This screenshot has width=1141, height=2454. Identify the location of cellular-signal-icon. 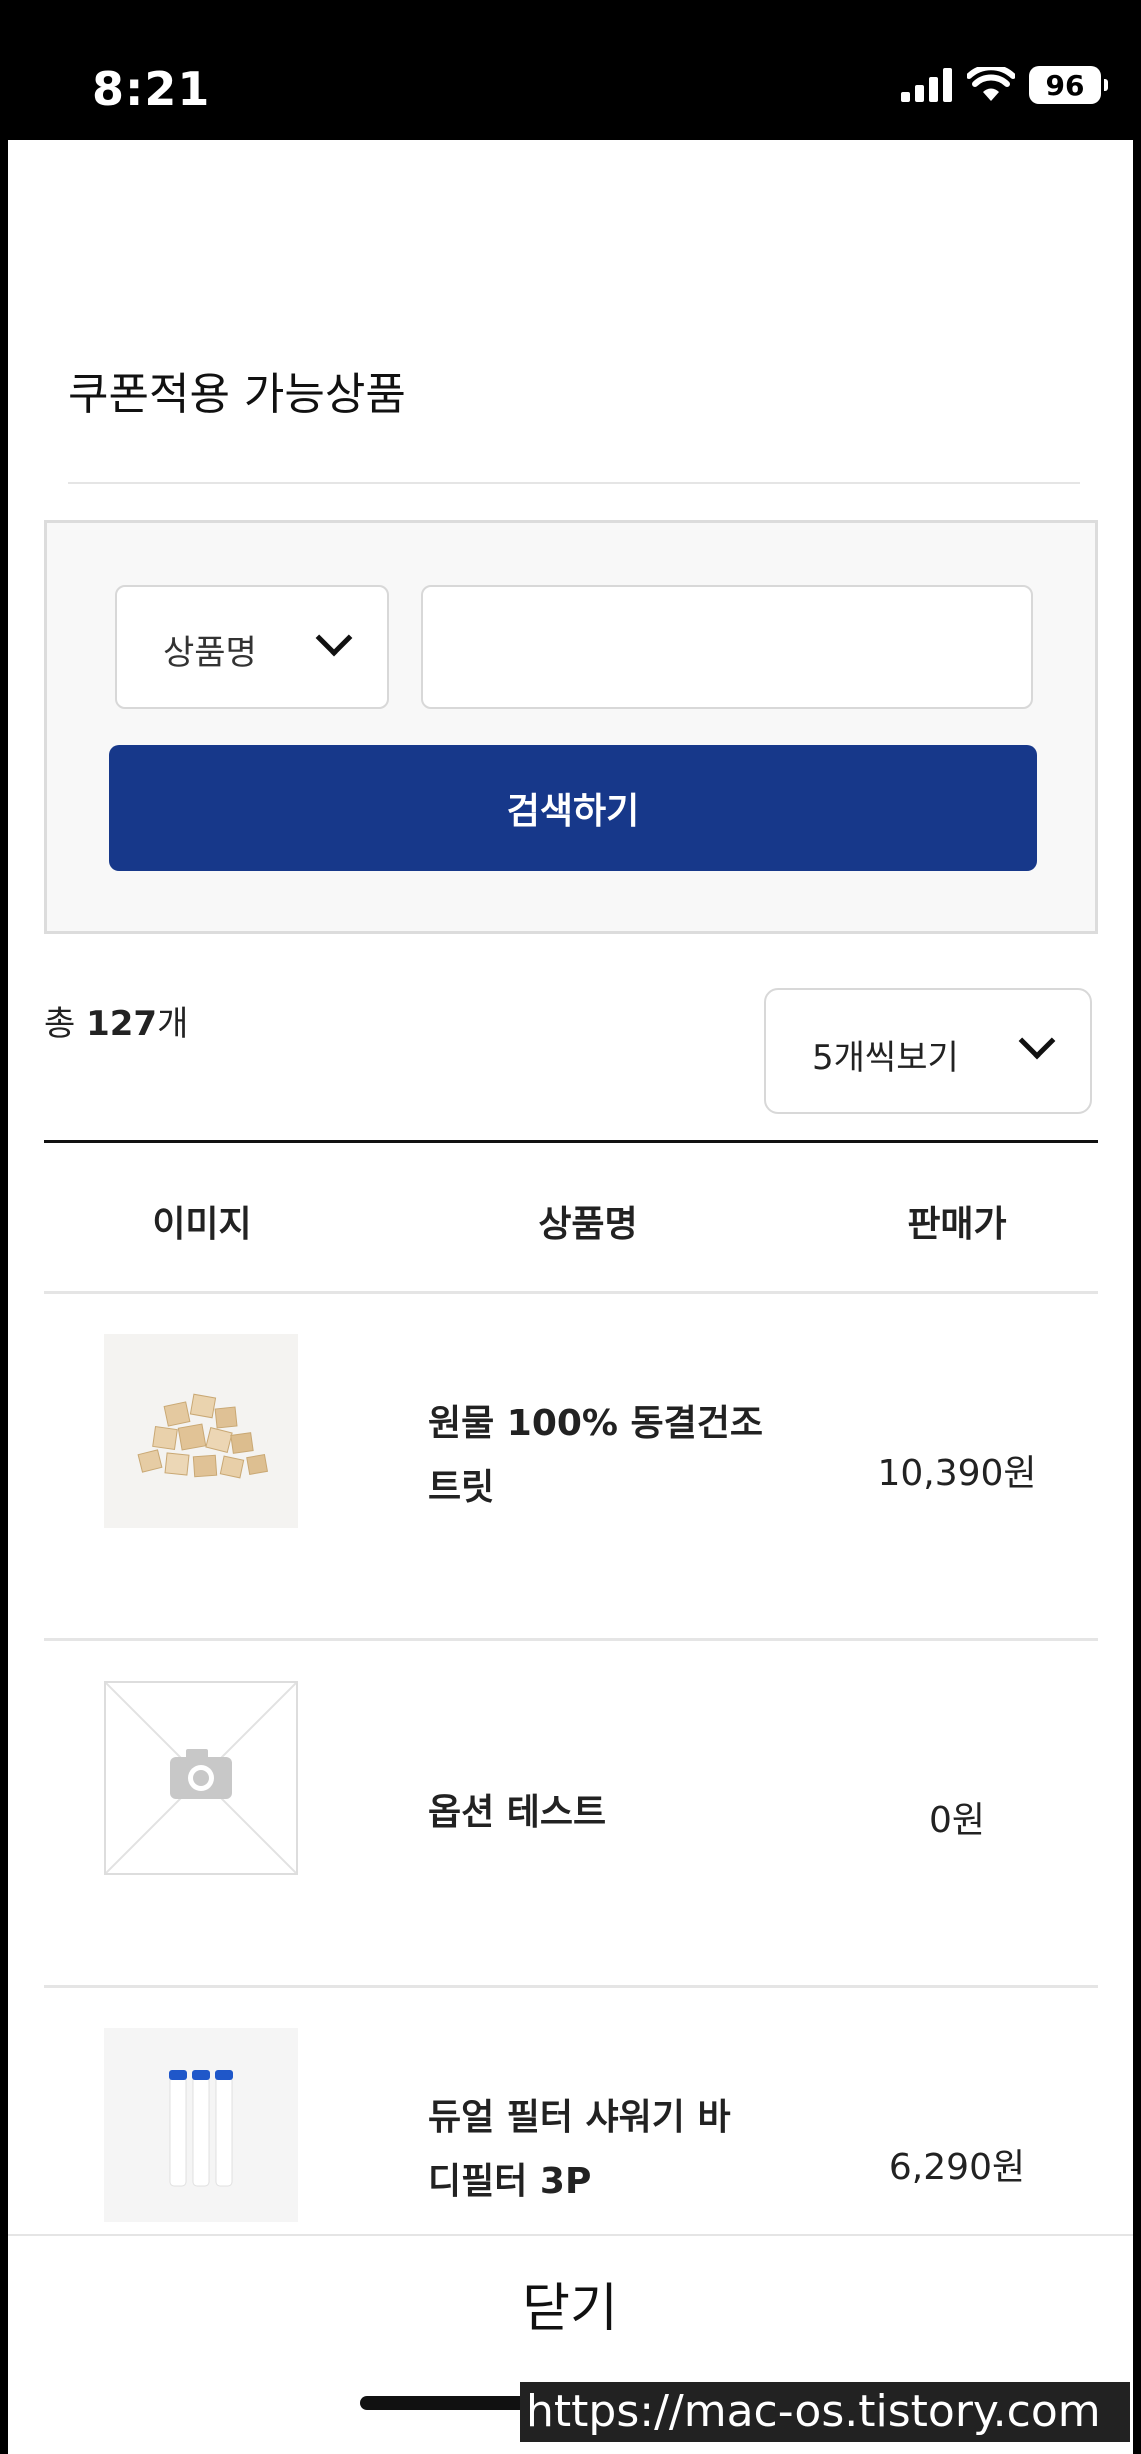
(926, 85).